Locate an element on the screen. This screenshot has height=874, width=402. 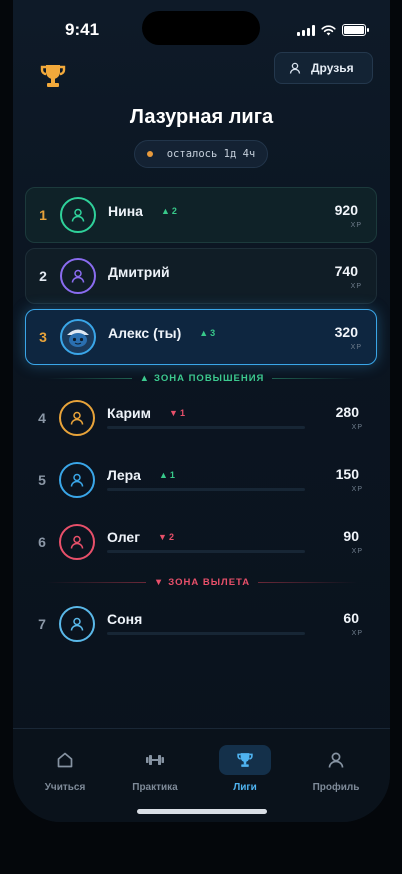
leaderboard-row: 7 Соня 60 XP is located at coordinates (201, 624).